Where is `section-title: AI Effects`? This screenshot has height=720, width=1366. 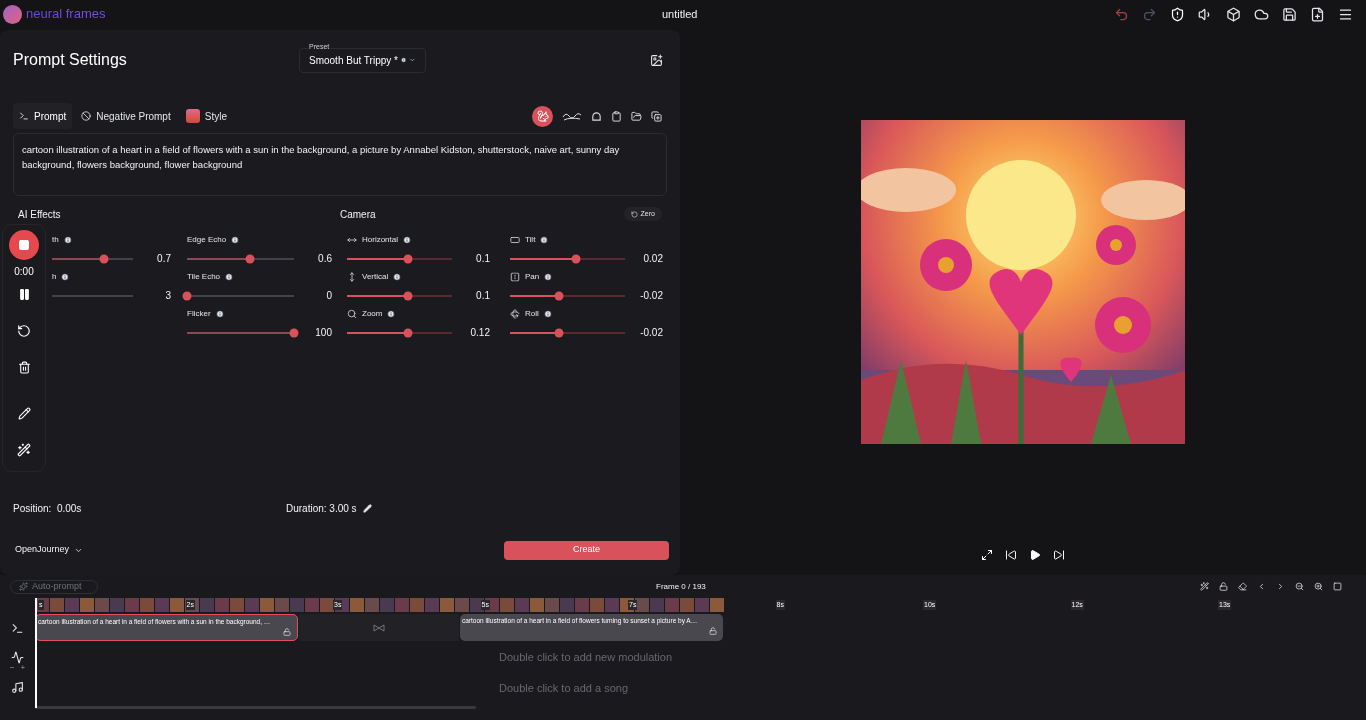 section-title: AI Effects is located at coordinates (39, 214).